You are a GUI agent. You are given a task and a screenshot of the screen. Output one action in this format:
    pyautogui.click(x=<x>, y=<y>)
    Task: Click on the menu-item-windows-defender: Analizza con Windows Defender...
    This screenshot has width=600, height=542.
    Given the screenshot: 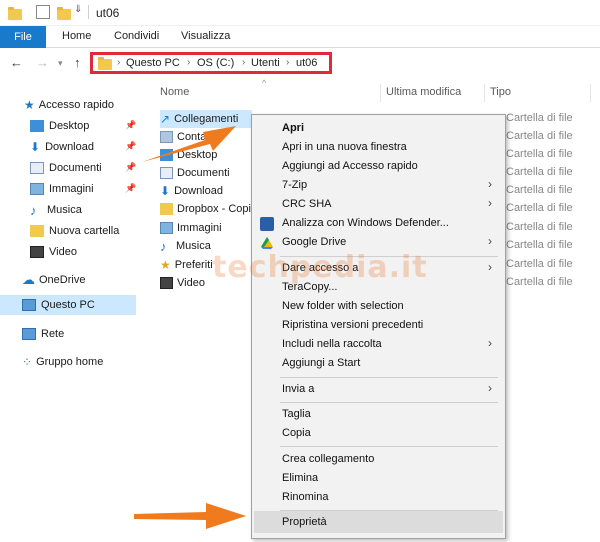 What is the action you would take?
    pyautogui.click(x=365, y=223)
    